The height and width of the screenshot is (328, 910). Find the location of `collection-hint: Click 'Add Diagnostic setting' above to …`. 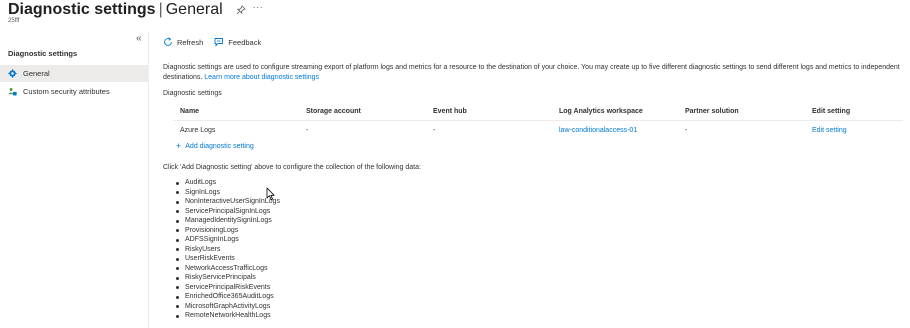

collection-hint: Click 'Add Diagnostic setting' above to … is located at coordinates (292, 167).